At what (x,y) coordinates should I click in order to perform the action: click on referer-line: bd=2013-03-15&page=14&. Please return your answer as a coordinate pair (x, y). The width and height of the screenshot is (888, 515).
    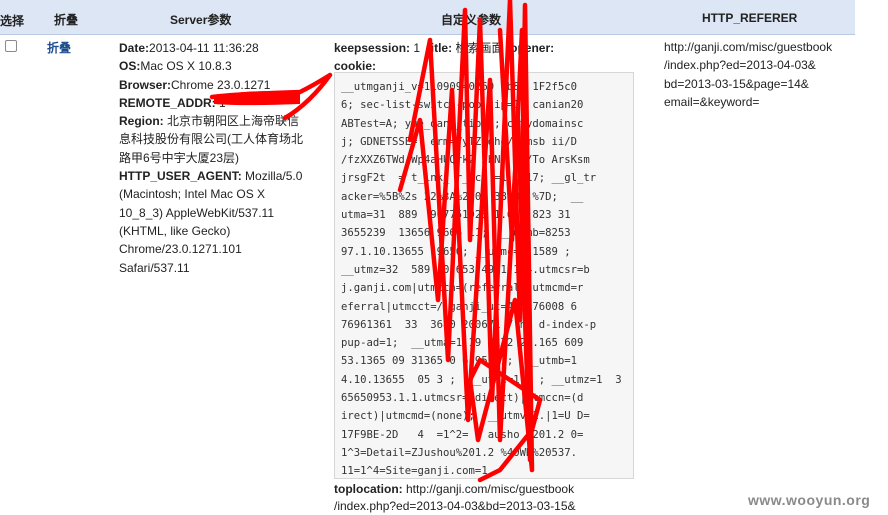
    Looking at the image, I should click on (736, 83).